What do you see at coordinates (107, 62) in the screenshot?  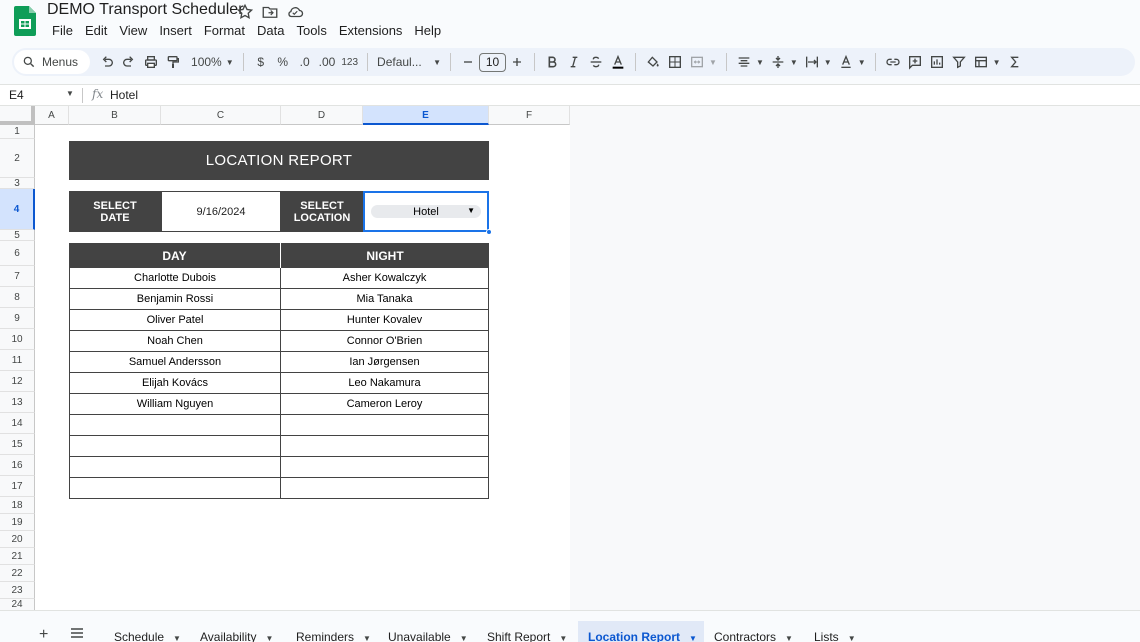 I see `undo-button` at bounding box center [107, 62].